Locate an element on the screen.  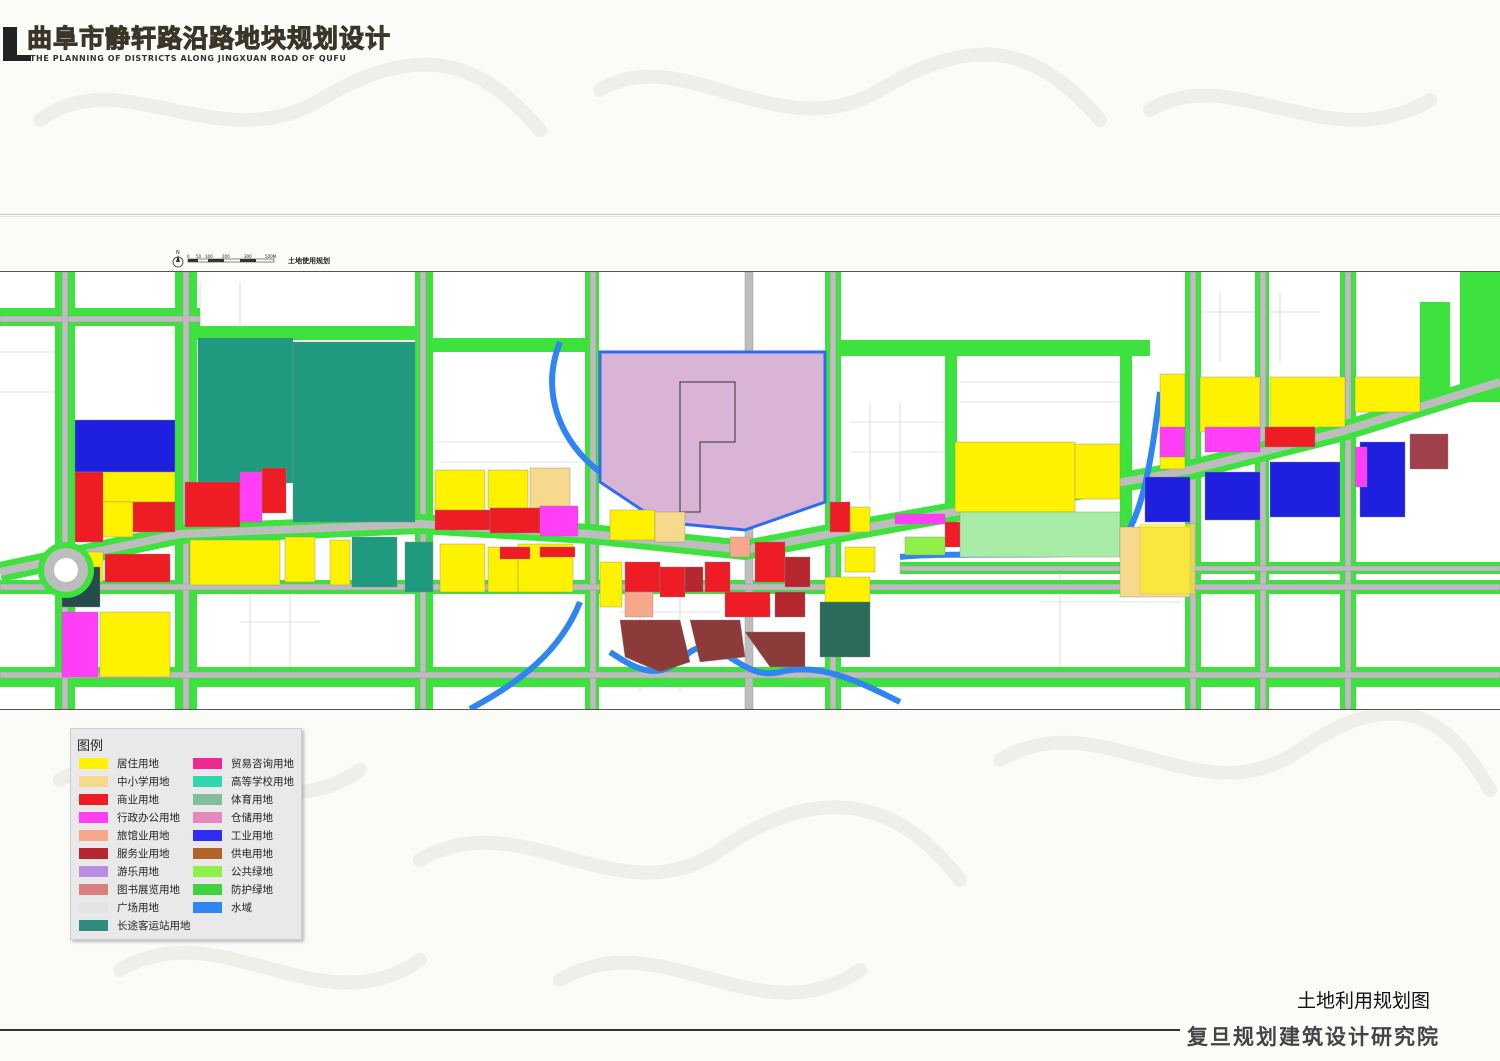
legend-label: 服务业用地 is located at coordinates (143, 853).